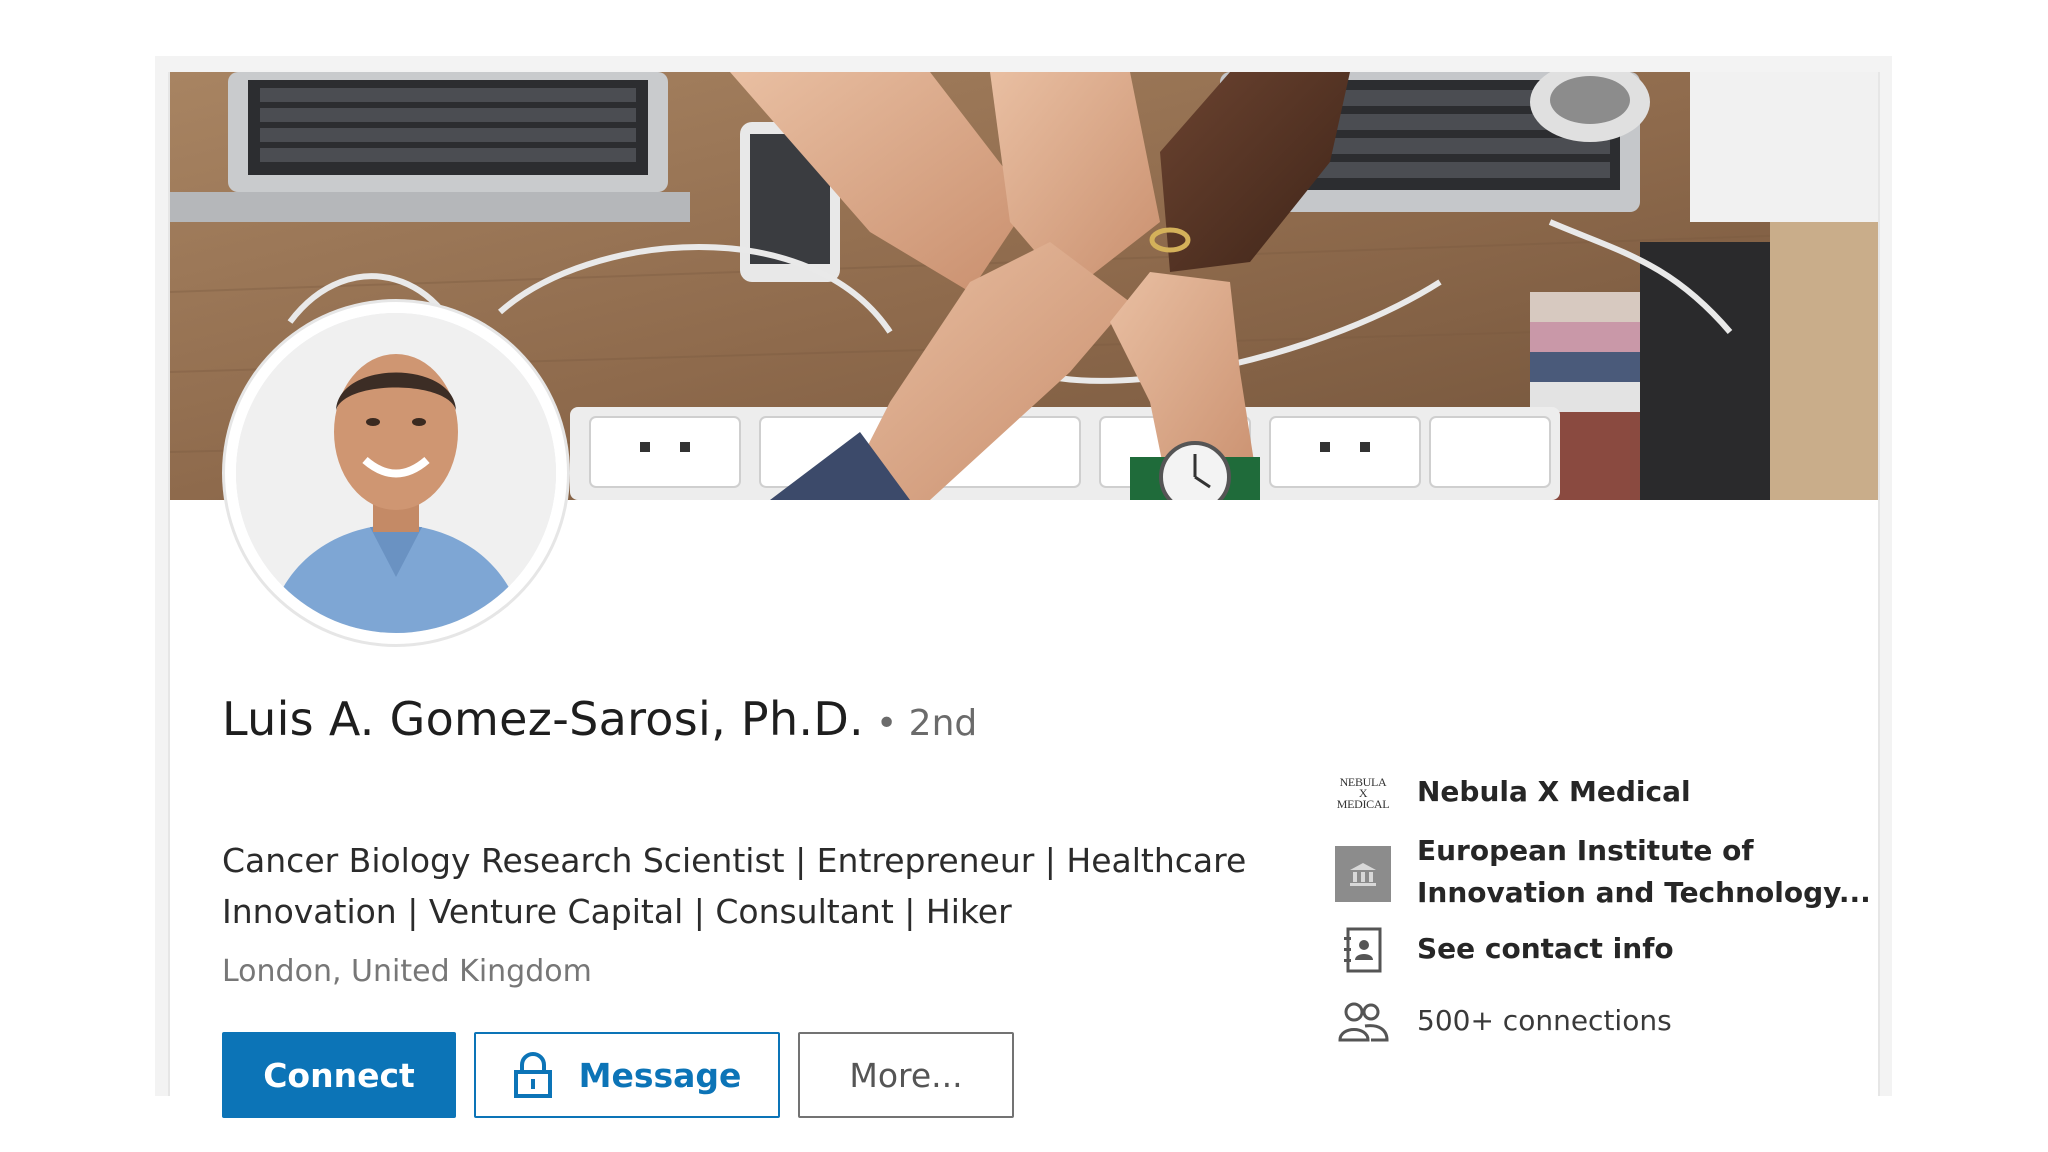 The image size is (2048, 1152). What do you see at coordinates (660, 1075) in the screenshot?
I see `message-button-label: Message` at bounding box center [660, 1075].